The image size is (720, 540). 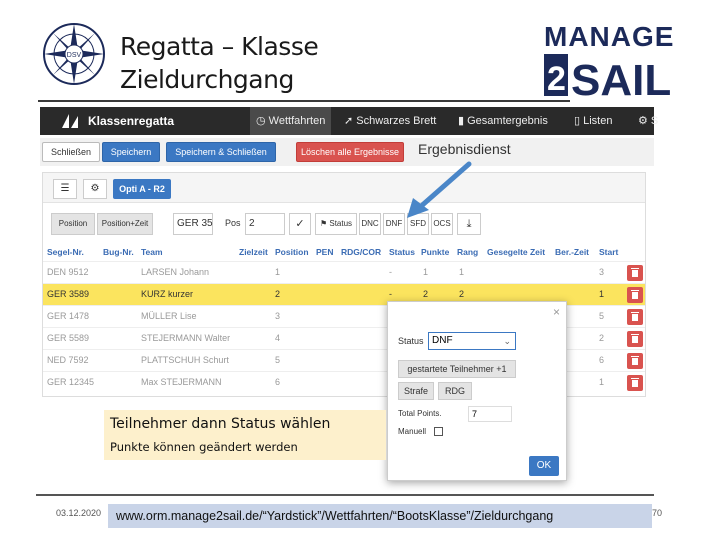 I want to click on cell-team: PLATTSCHUH Schurt, so click(x=185, y=360).